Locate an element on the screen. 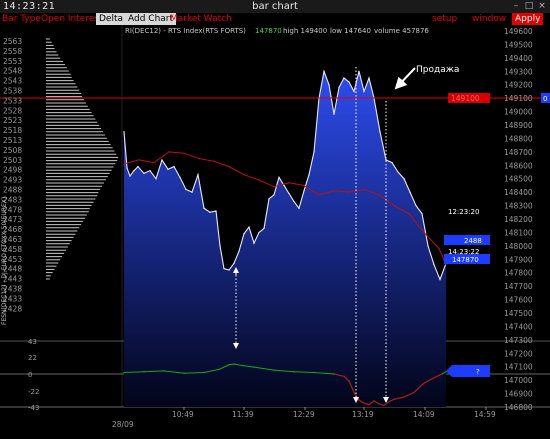 This screenshot has height=439, width=550. close-icon: × is located at coordinates (542, 6).